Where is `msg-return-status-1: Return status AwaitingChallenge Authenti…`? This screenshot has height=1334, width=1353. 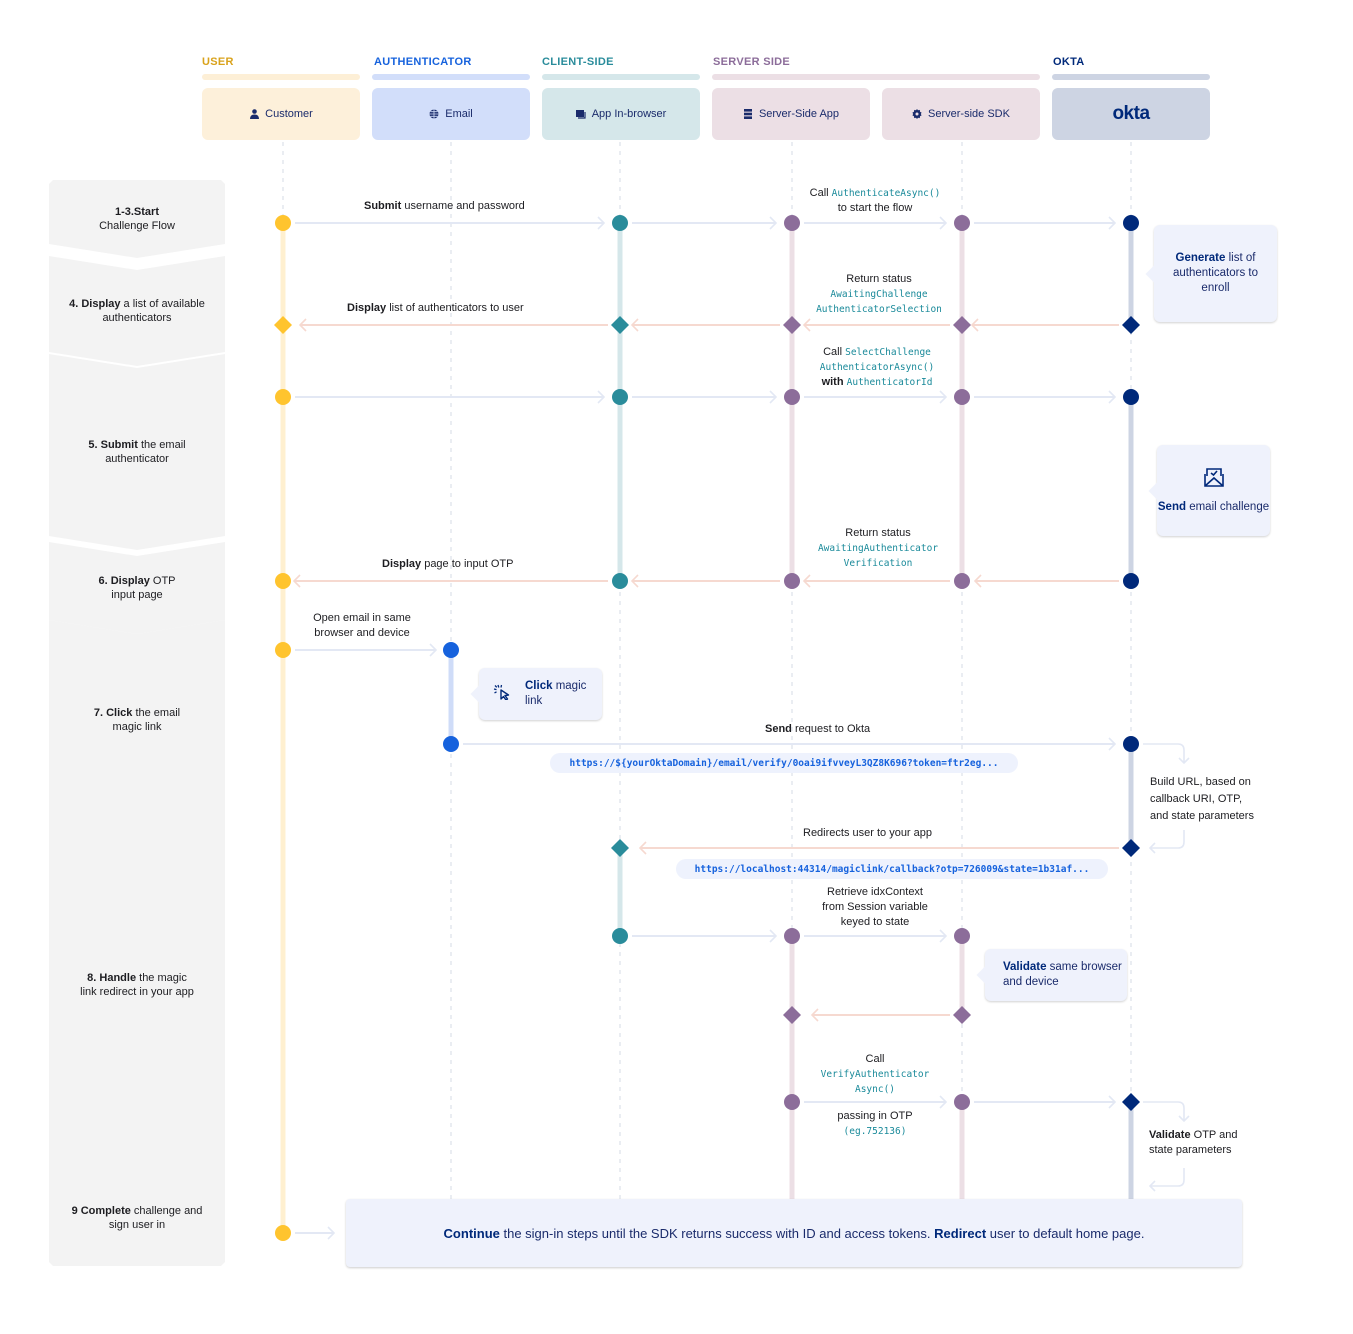 msg-return-status-1: Return status AwaitingChallenge Authenti… is located at coordinates (879, 294).